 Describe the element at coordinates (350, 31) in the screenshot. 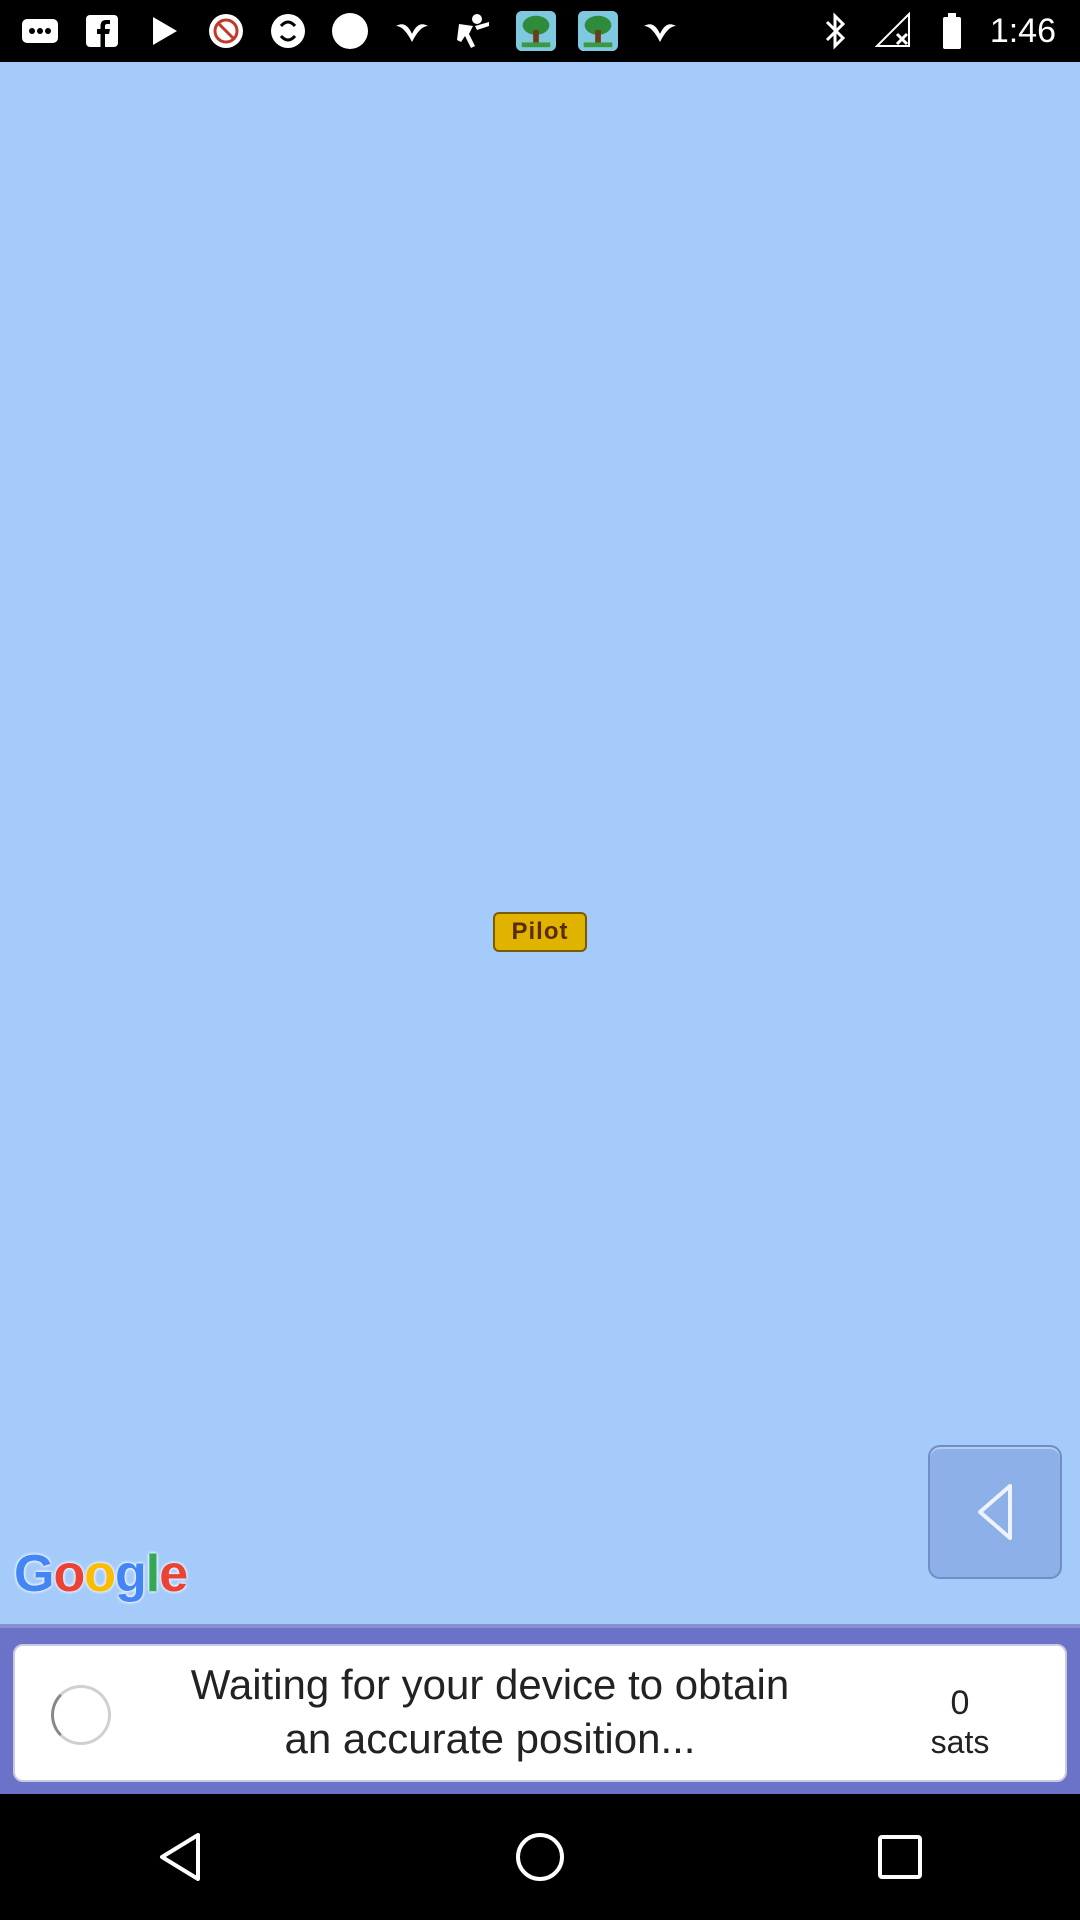

I see `circle-icon` at that location.